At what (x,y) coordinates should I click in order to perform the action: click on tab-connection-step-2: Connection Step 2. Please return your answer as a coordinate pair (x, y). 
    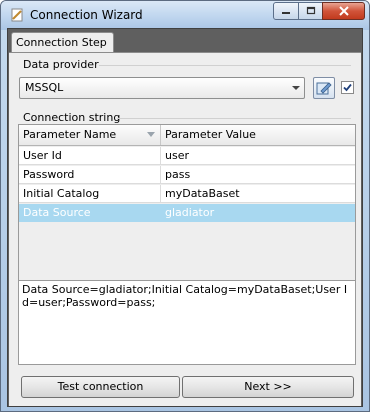
    Looking at the image, I should click on (62, 50).